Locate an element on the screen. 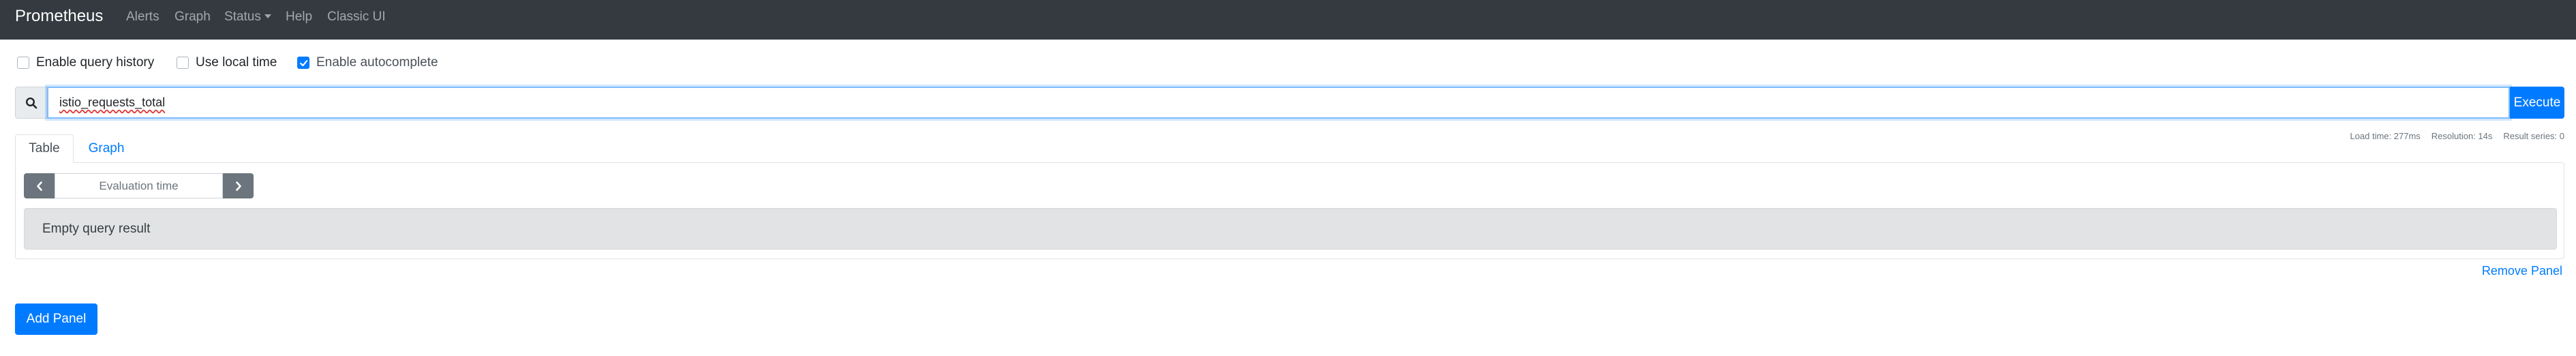 This screenshot has height=356, width=2576. nav-dropdown-status: Status is located at coordinates (247, 17).